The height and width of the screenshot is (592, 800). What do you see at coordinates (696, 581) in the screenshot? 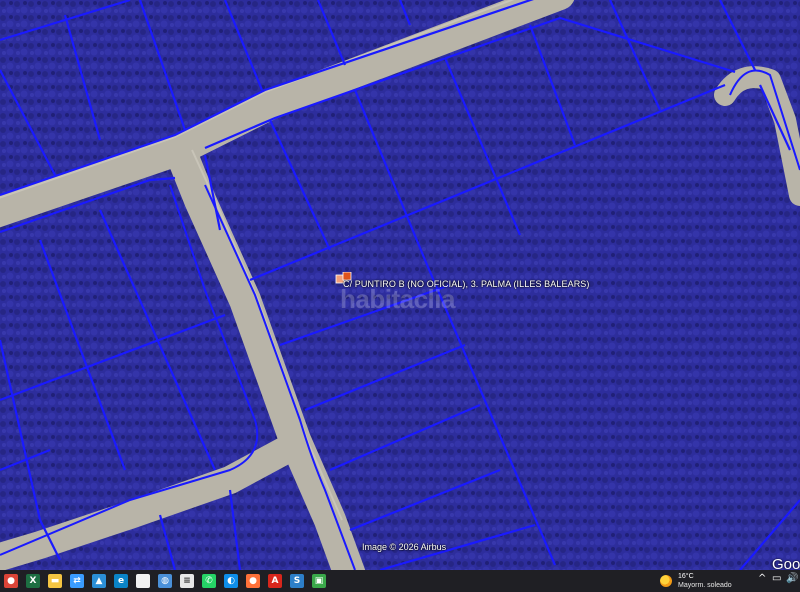
I see `weather-widget: 16°C Mayorm. soleado` at bounding box center [696, 581].